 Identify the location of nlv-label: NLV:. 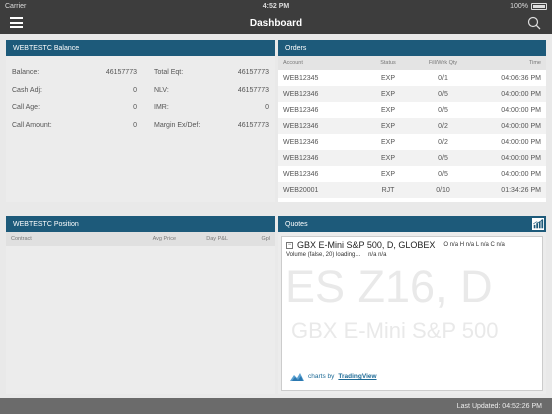
(161, 90).